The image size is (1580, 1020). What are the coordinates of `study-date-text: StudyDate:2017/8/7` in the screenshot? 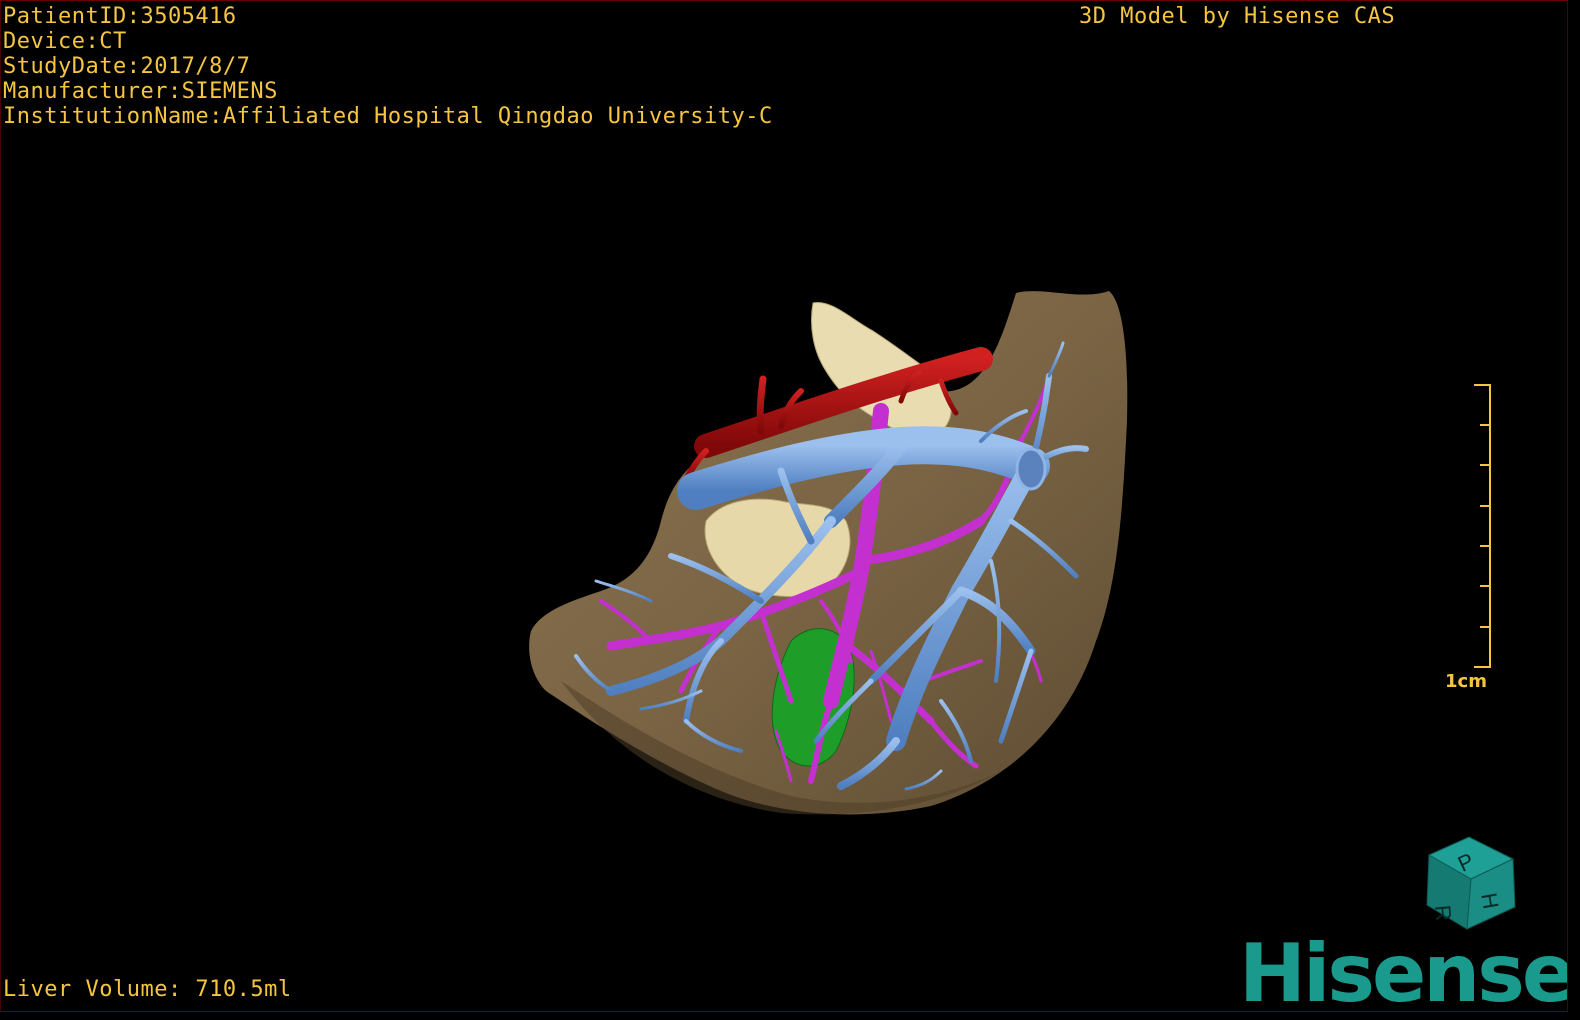 It's located at (127, 66).